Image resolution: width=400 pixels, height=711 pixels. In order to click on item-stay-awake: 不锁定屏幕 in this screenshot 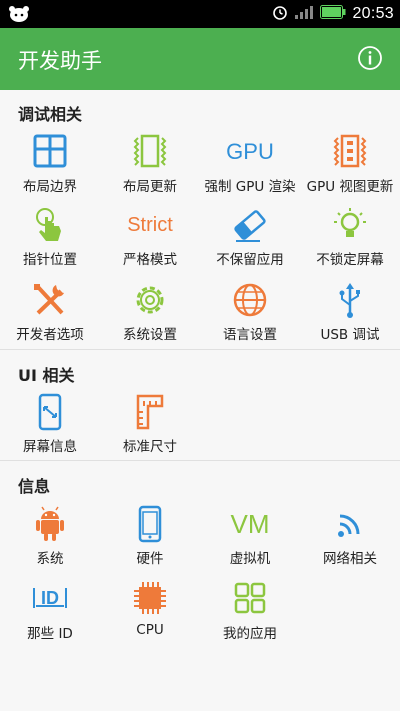, I will do `click(350, 237)`.